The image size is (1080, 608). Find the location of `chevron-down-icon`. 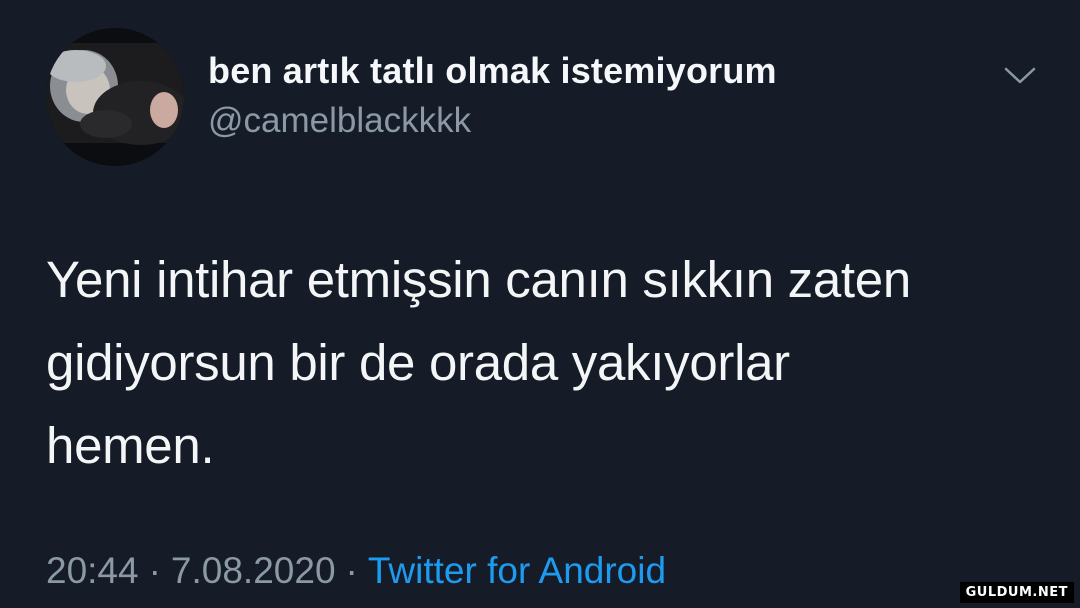

chevron-down-icon is located at coordinates (1020, 75).